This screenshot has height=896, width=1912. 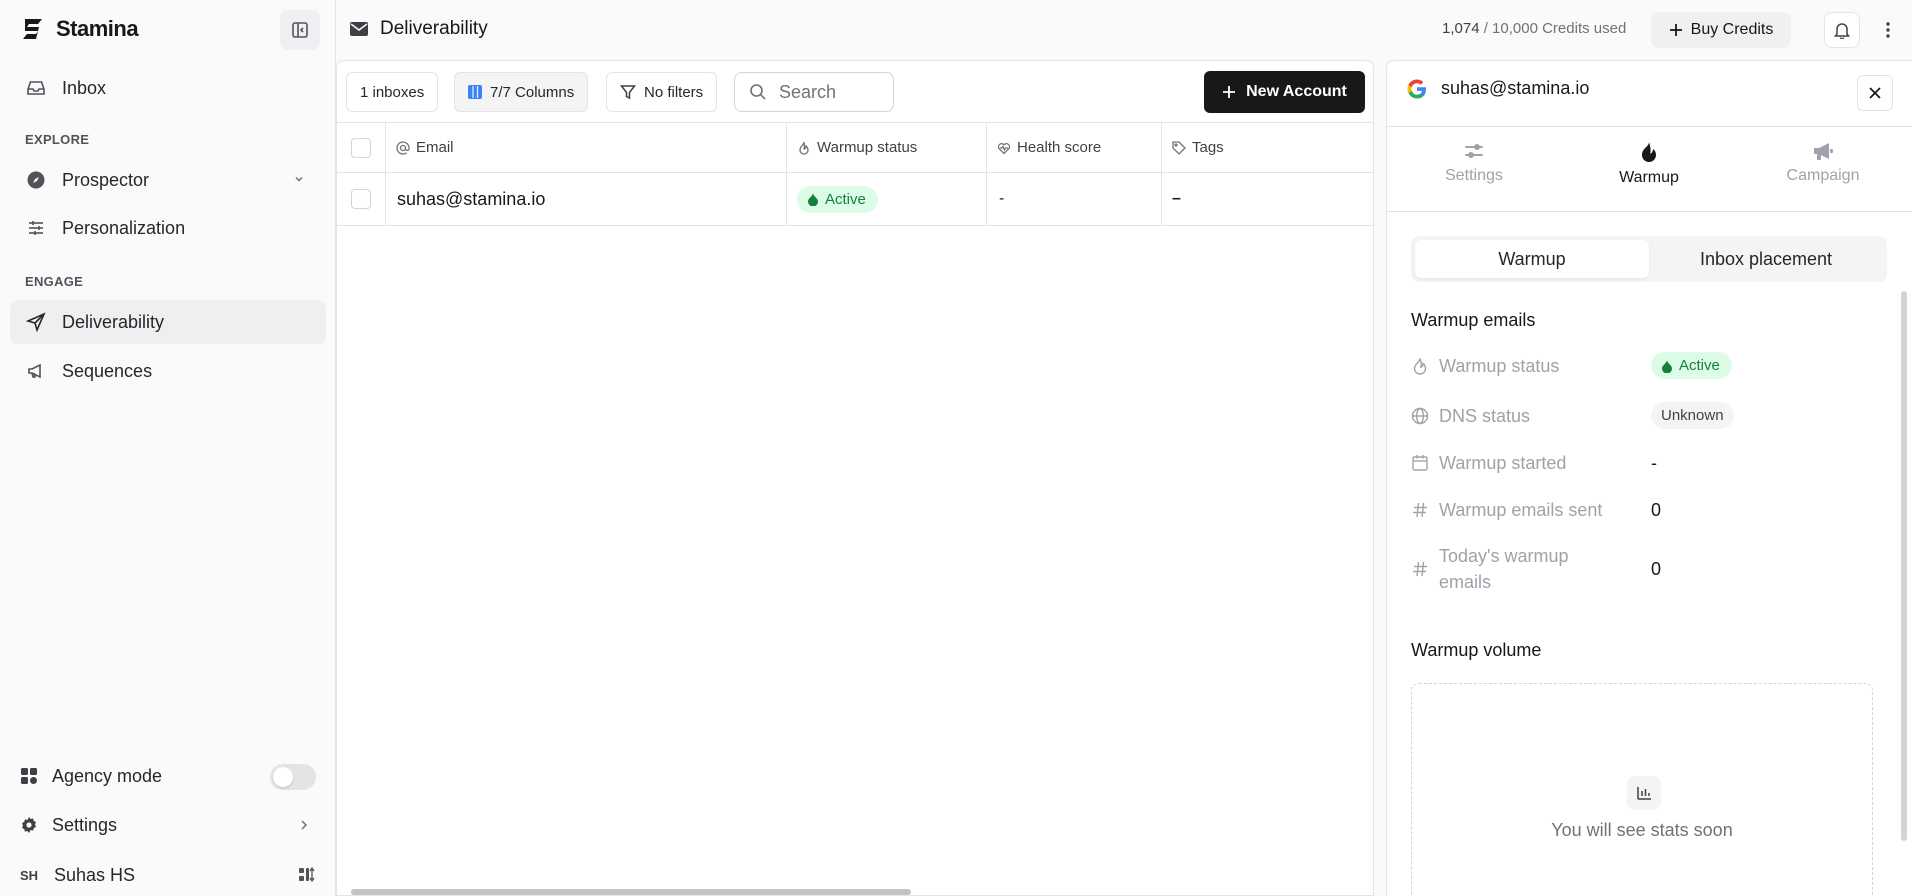 I want to click on field-todays-warmup-emails: Today's warmup emails 0, so click(x=1646, y=569).